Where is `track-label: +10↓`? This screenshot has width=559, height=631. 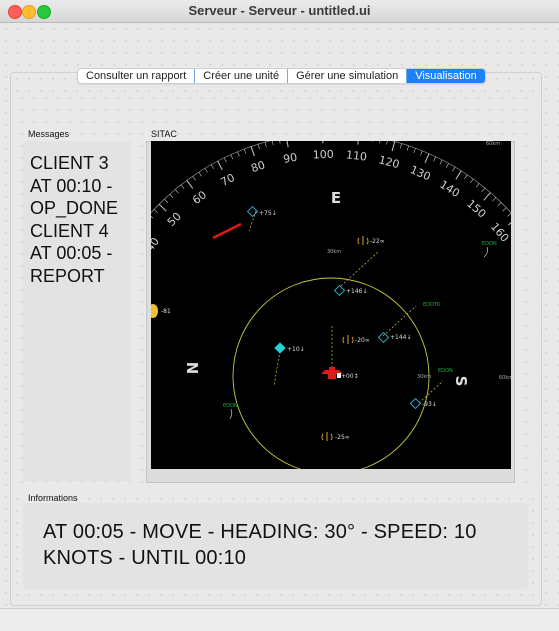
track-label: +10↓ is located at coordinates (296, 349).